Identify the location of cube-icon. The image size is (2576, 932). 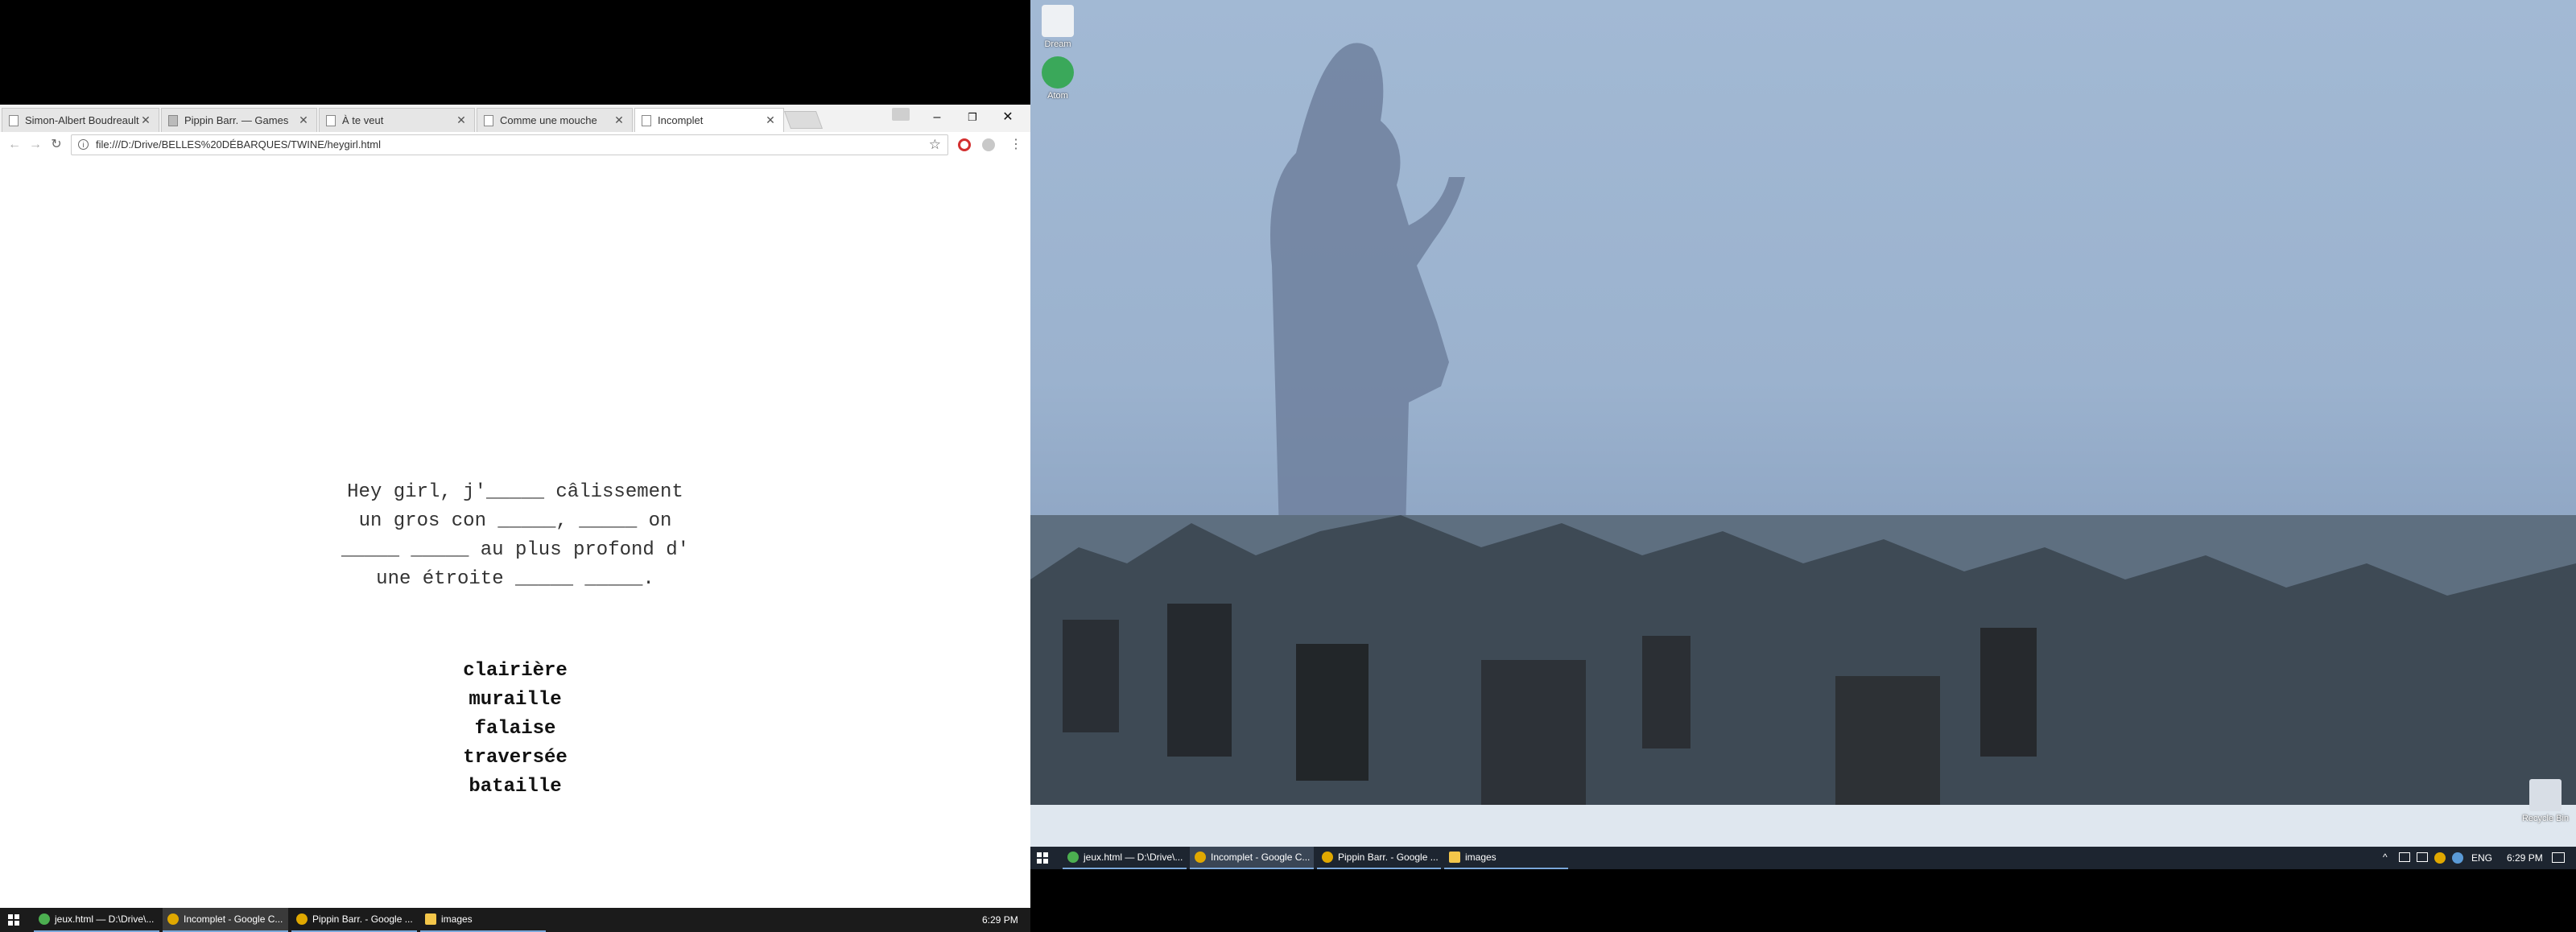
(1058, 21).